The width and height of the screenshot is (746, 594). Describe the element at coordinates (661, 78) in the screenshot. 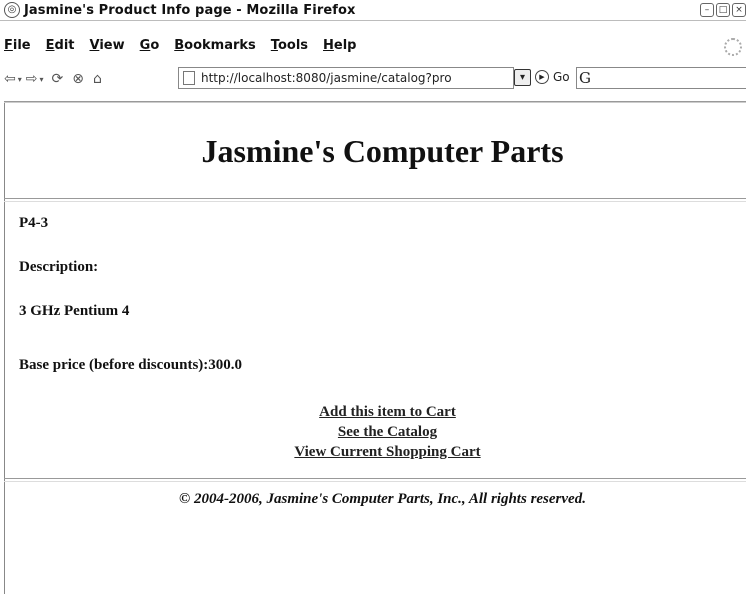

I see `search-input: G` at that location.